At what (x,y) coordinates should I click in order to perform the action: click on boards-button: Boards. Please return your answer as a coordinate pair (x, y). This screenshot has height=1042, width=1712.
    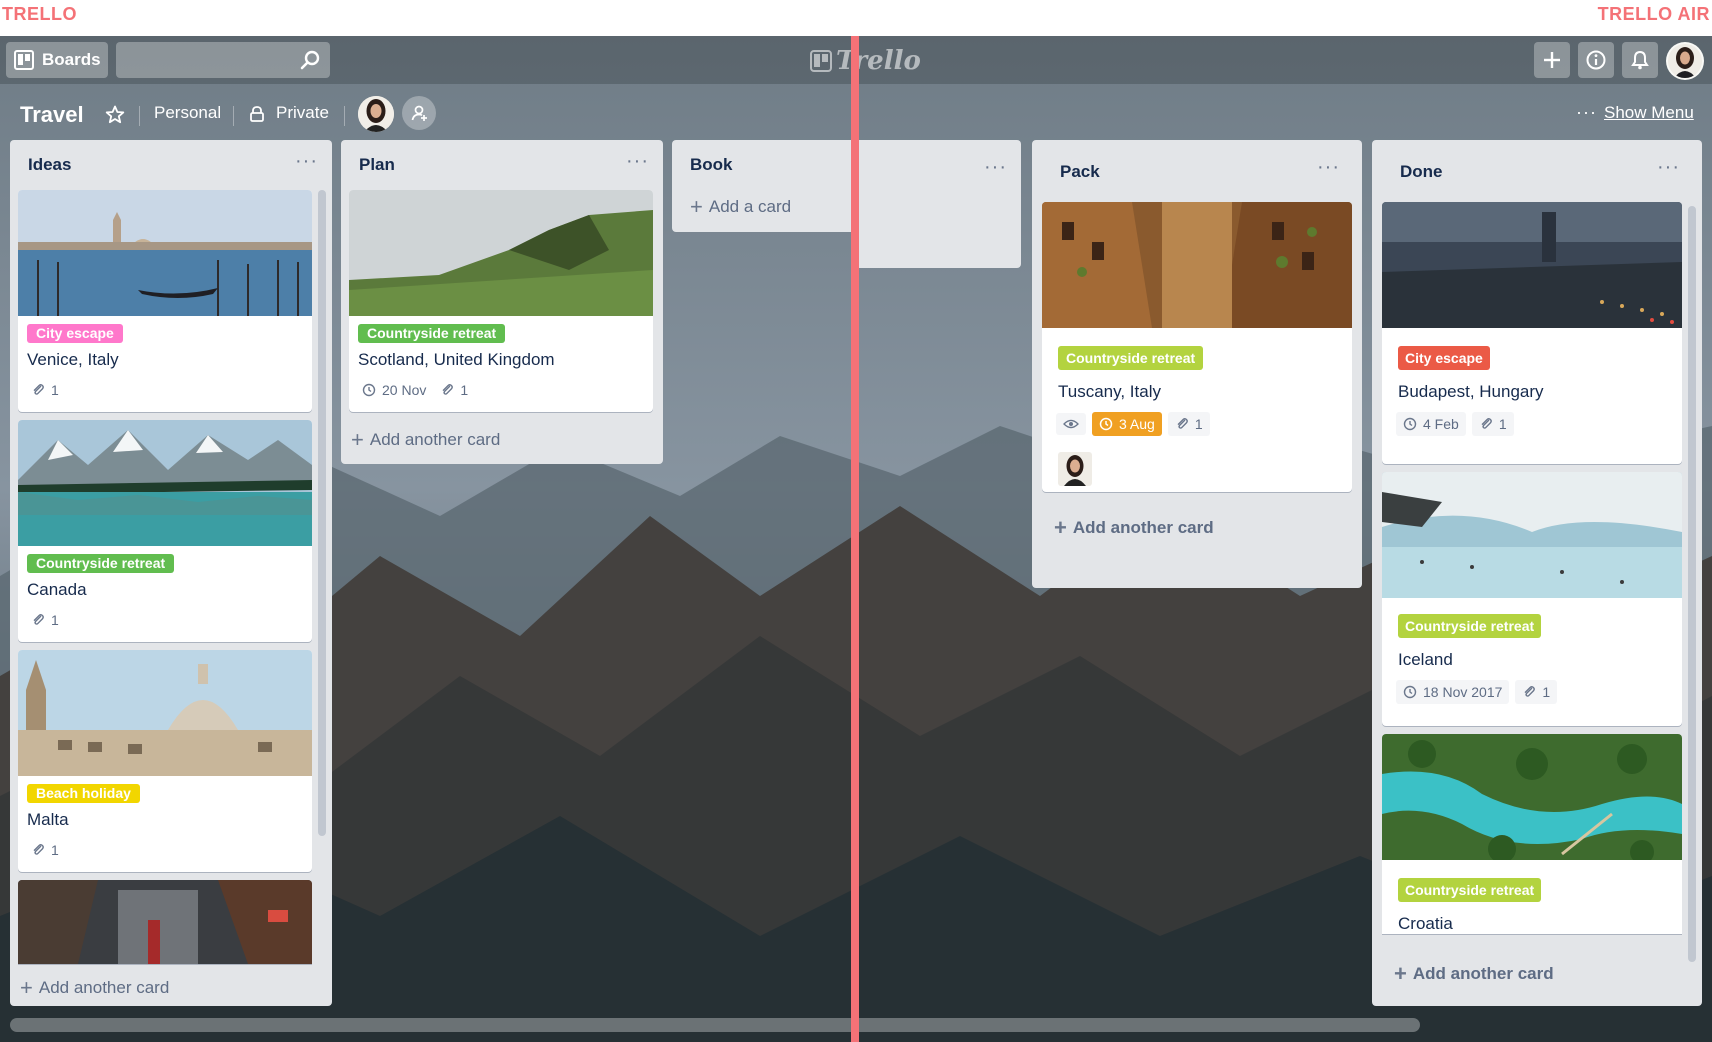
    Looking at the image, I should click on (57, 60).